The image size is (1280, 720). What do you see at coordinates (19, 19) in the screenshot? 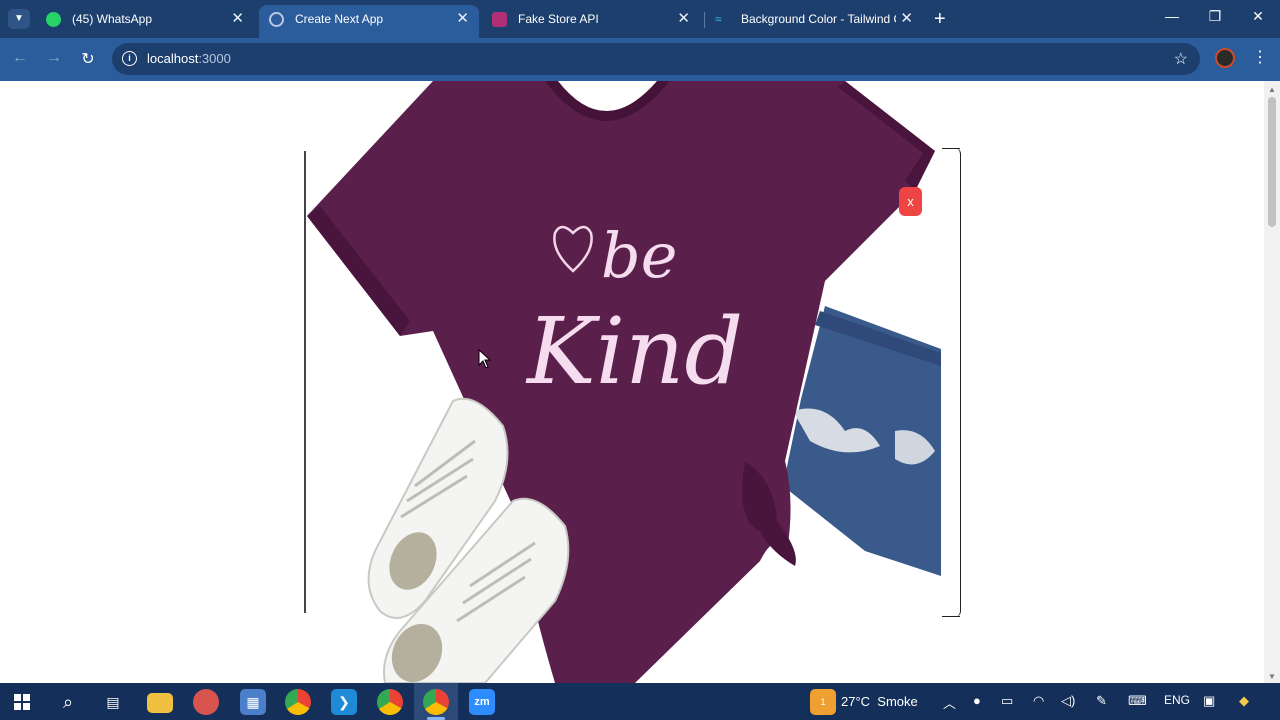
I see `tab-search-button: ▼` at bounding box center [19, 19].